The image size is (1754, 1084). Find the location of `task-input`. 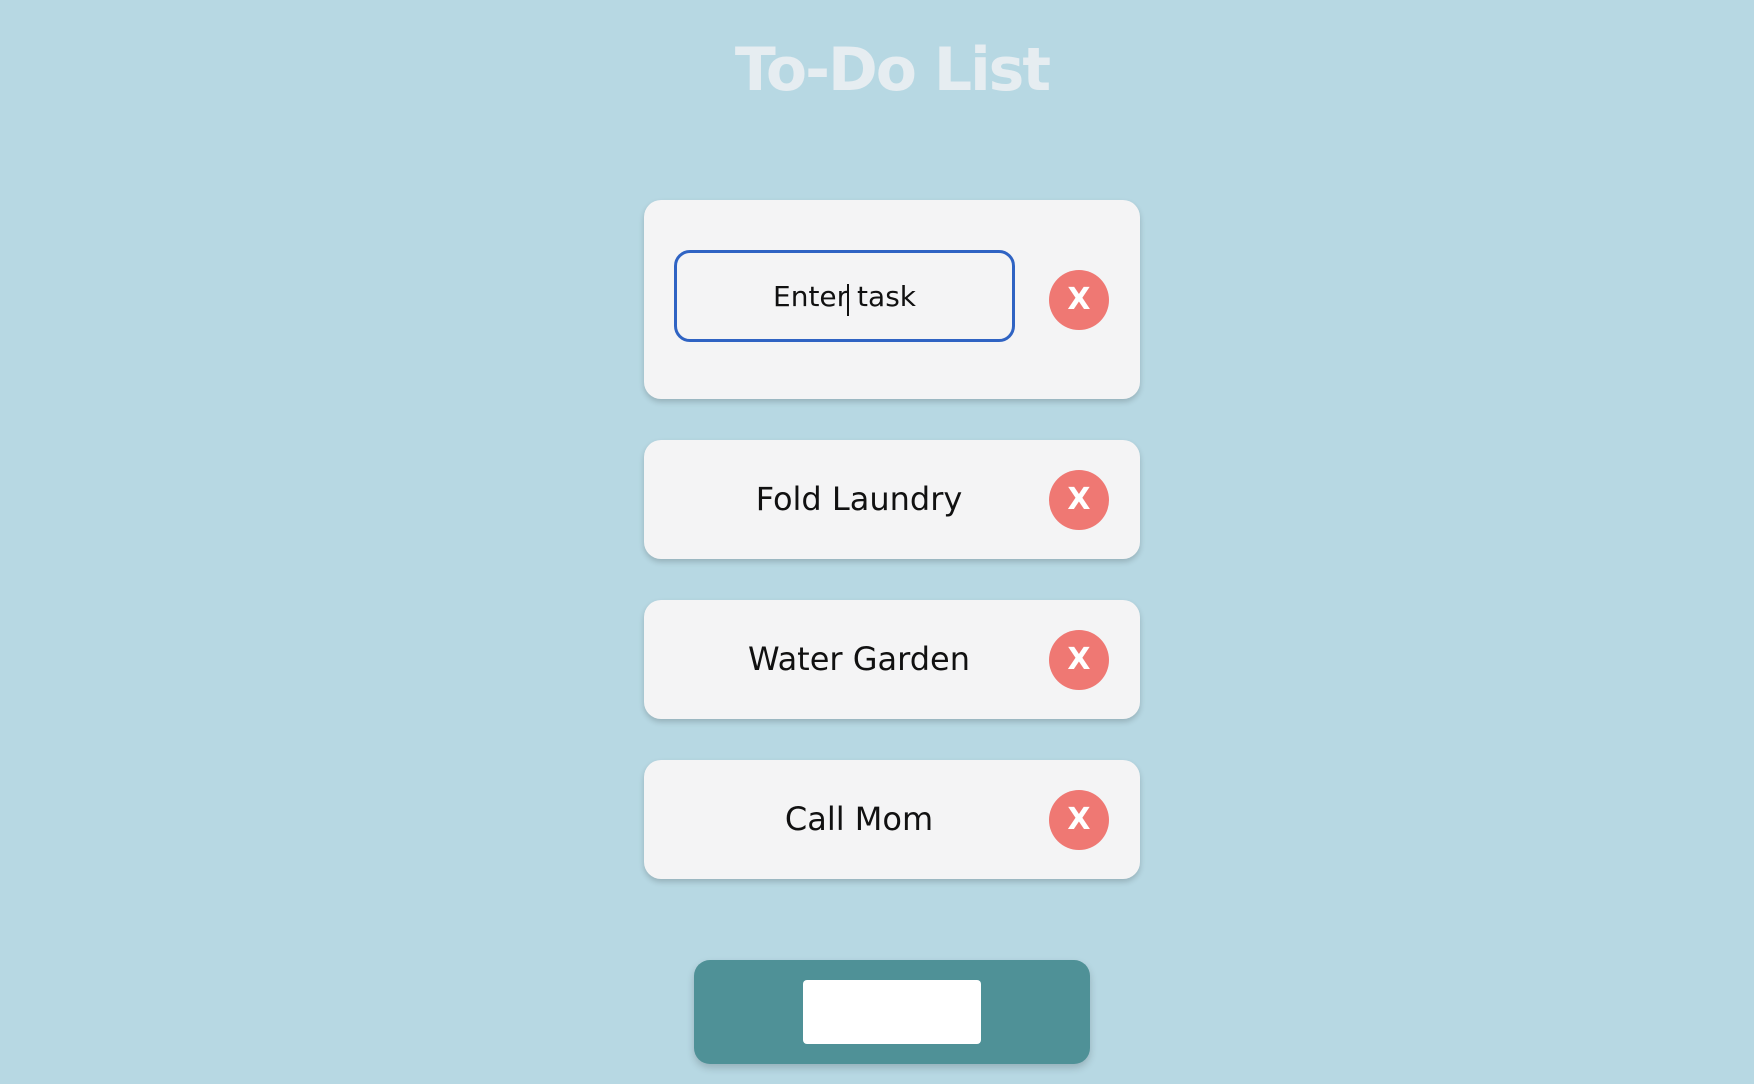

task-input is located at coordinates (844, 296).